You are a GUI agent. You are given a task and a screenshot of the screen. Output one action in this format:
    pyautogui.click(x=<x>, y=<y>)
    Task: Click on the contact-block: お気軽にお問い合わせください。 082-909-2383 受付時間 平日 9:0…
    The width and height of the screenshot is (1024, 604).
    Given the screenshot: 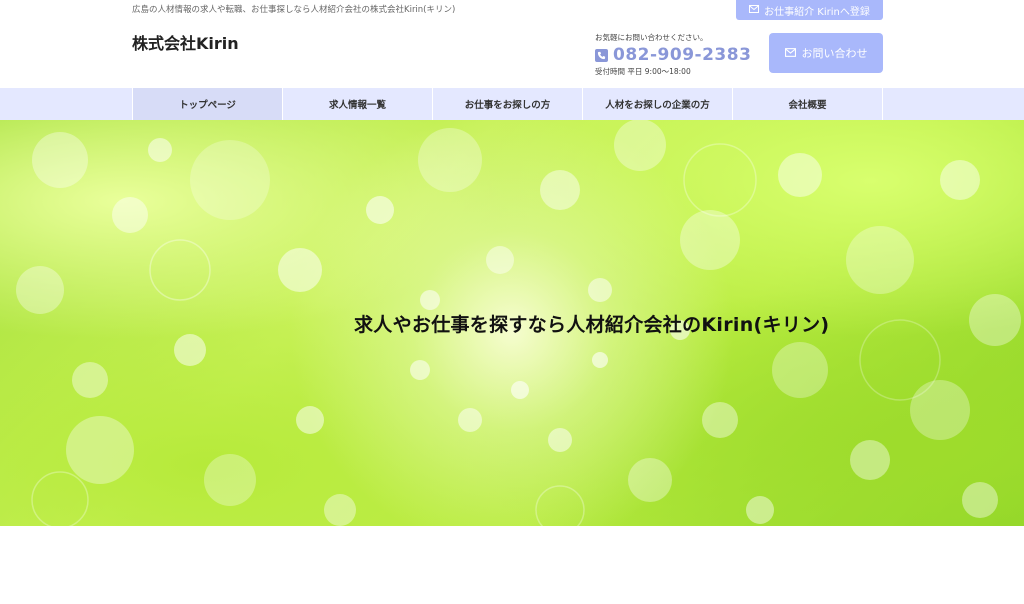 What is the action you would take?
    pyautogui.click(x=673, y=54)
    